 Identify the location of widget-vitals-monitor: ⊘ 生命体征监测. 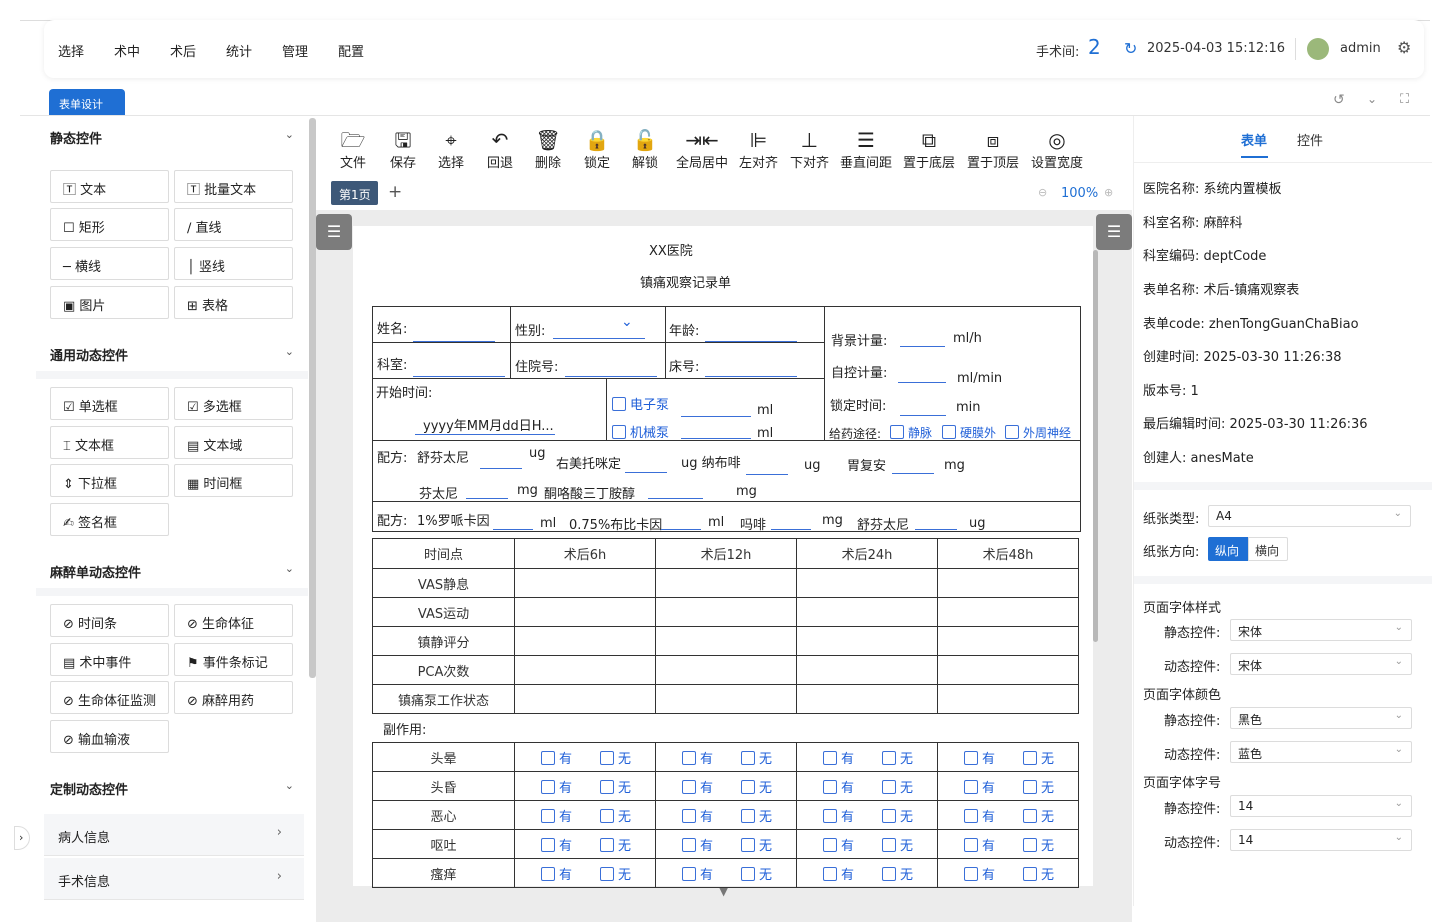
(109, 697).